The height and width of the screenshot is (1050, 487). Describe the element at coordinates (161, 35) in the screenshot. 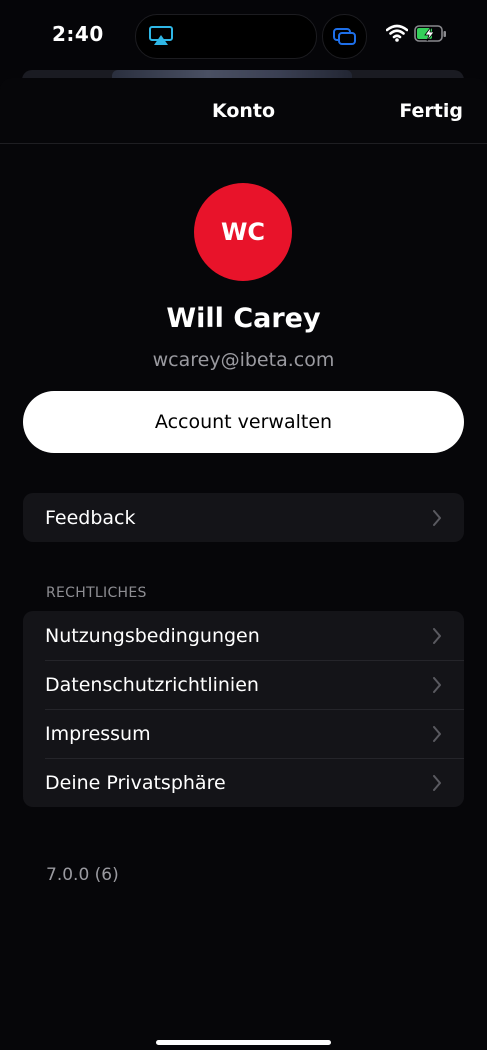

I see `airplay-icon` at that location.